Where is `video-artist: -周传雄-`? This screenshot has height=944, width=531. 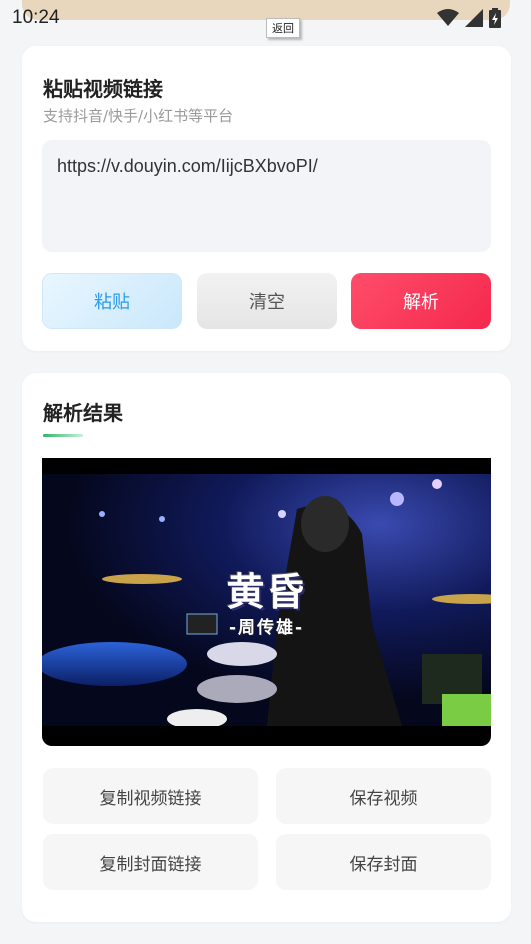 video-artist: -周传雄- is located at coordinates (266, 628).